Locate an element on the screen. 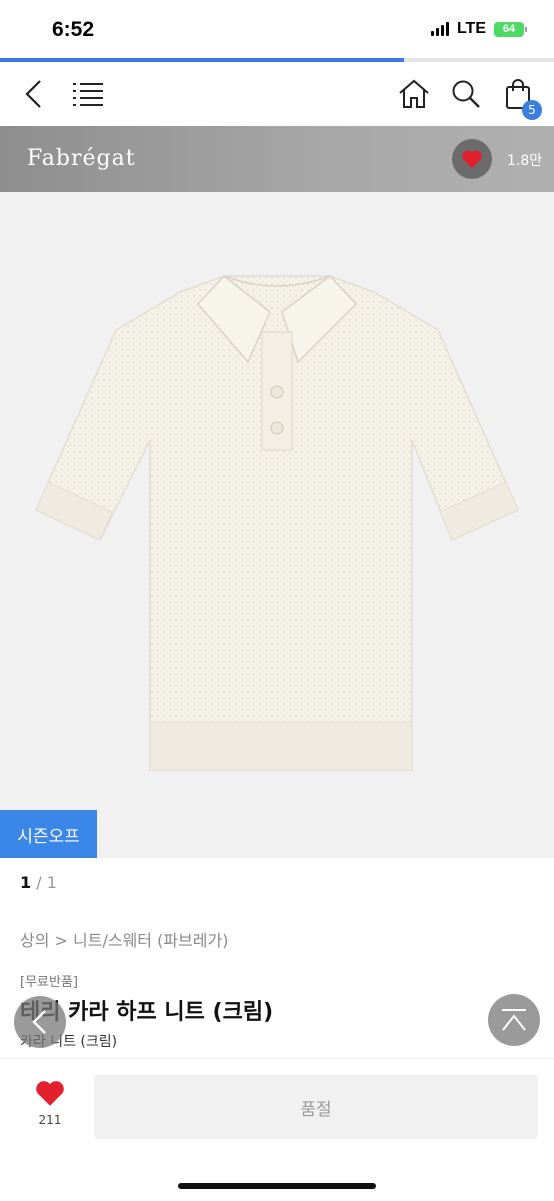 Image resolution: width=554 pixels, height=1201 pixels. home-indicator is located at coordinates (277, 1186).